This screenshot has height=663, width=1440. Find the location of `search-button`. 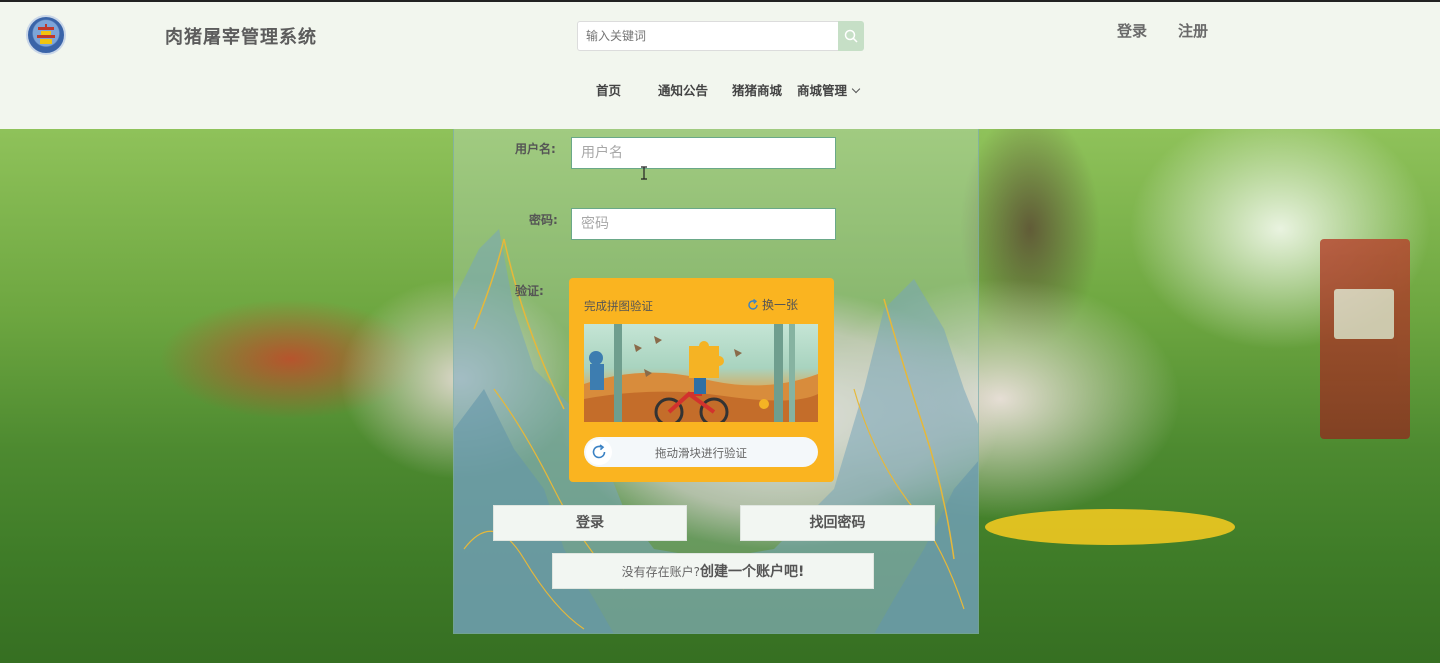

search-button is located at coordinates (851, 36).